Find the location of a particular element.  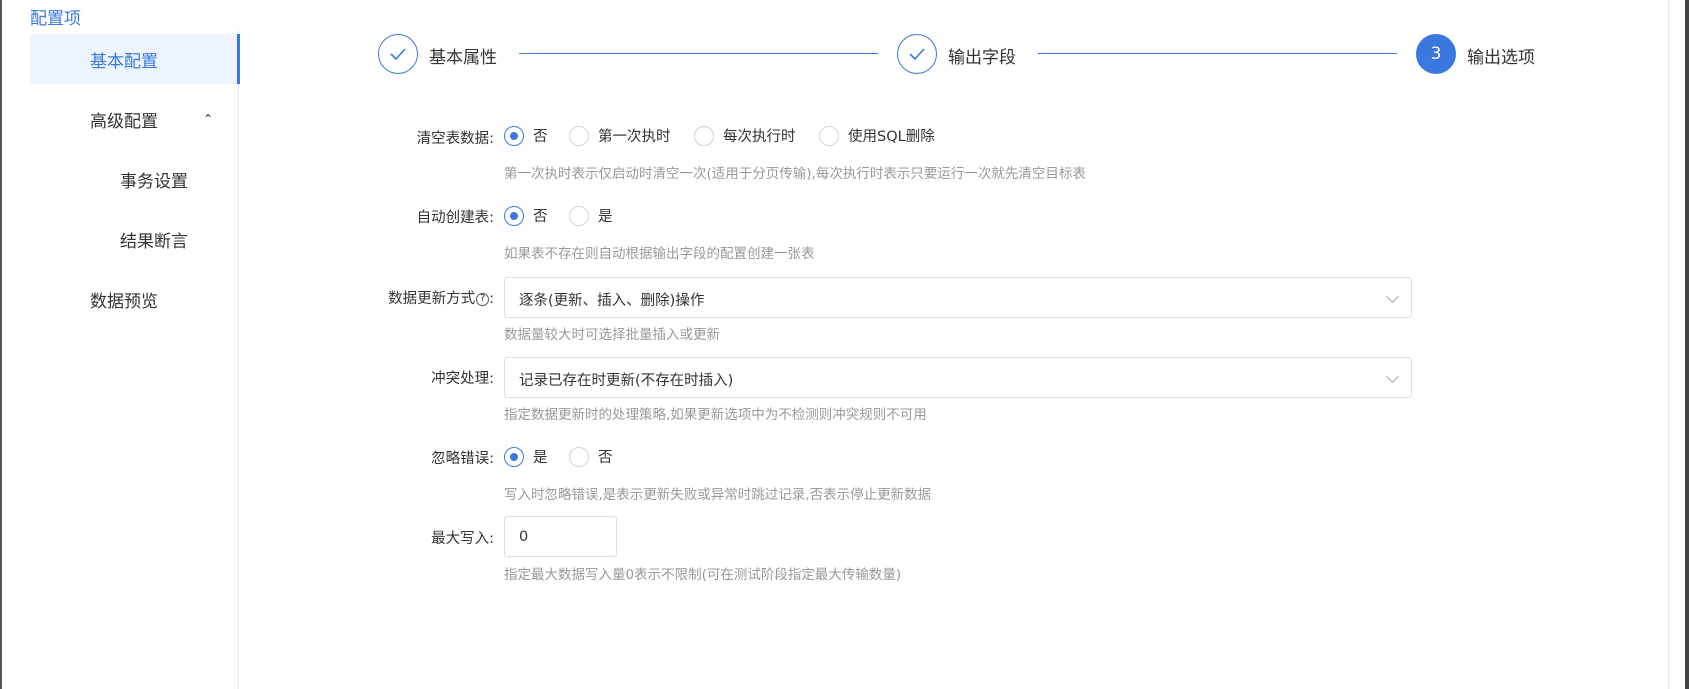

max-write-label: 最大写入: is located at coordinates (462, 539).